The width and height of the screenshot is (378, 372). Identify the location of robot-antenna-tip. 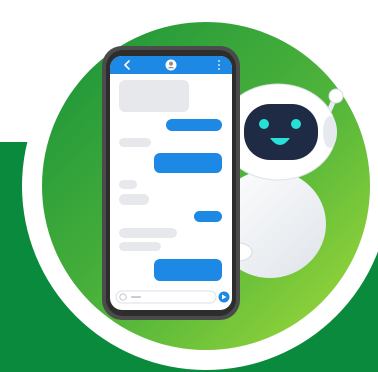
(336, 96).